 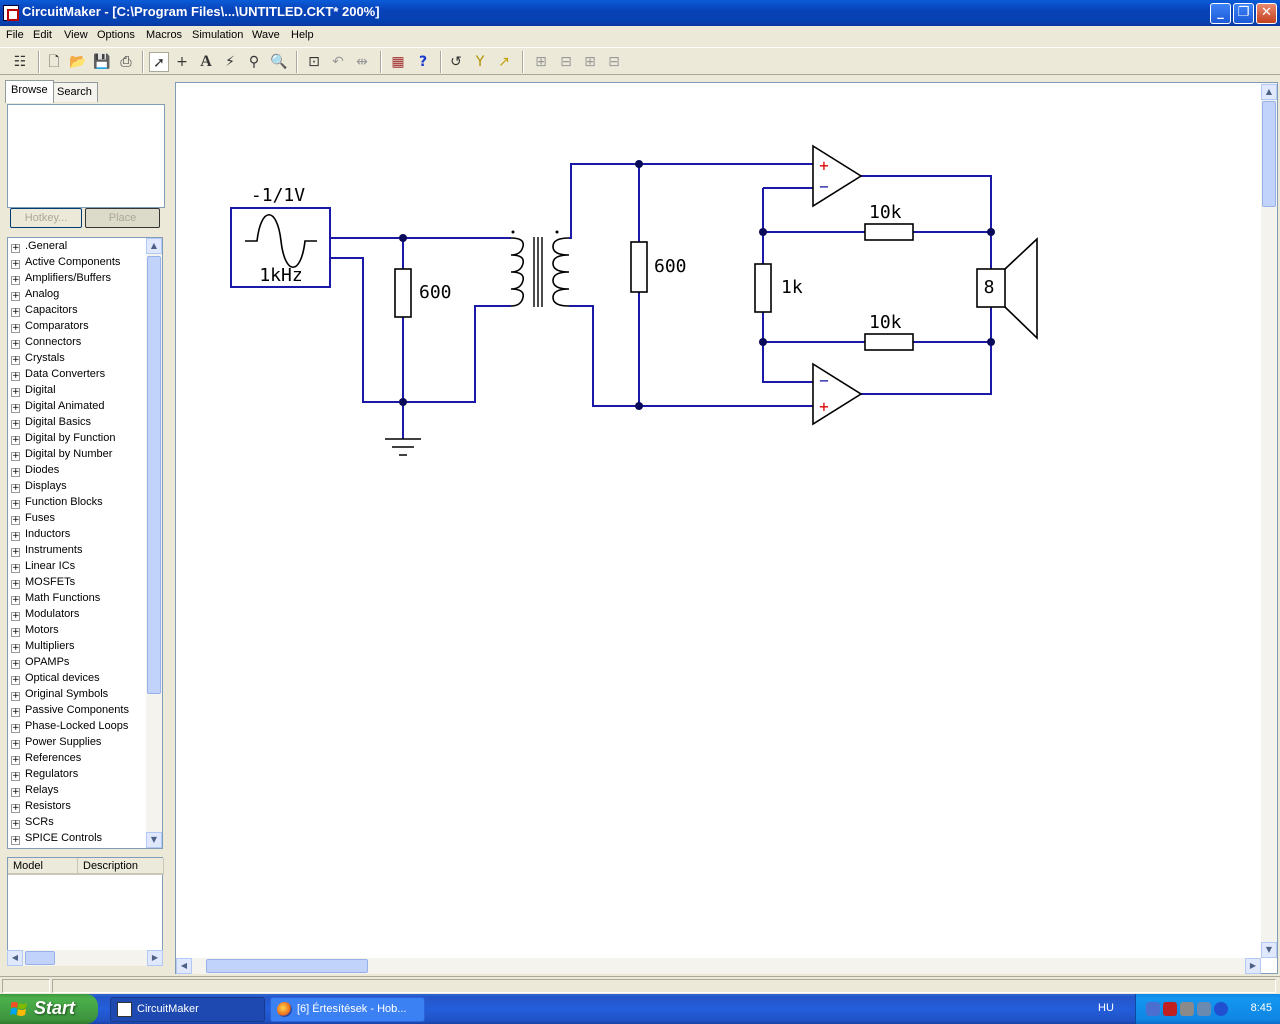 What do you see at coordinates (480, 62) in the screenshot?
I see `pin-icon: Y` at bounding box center [480, 62].